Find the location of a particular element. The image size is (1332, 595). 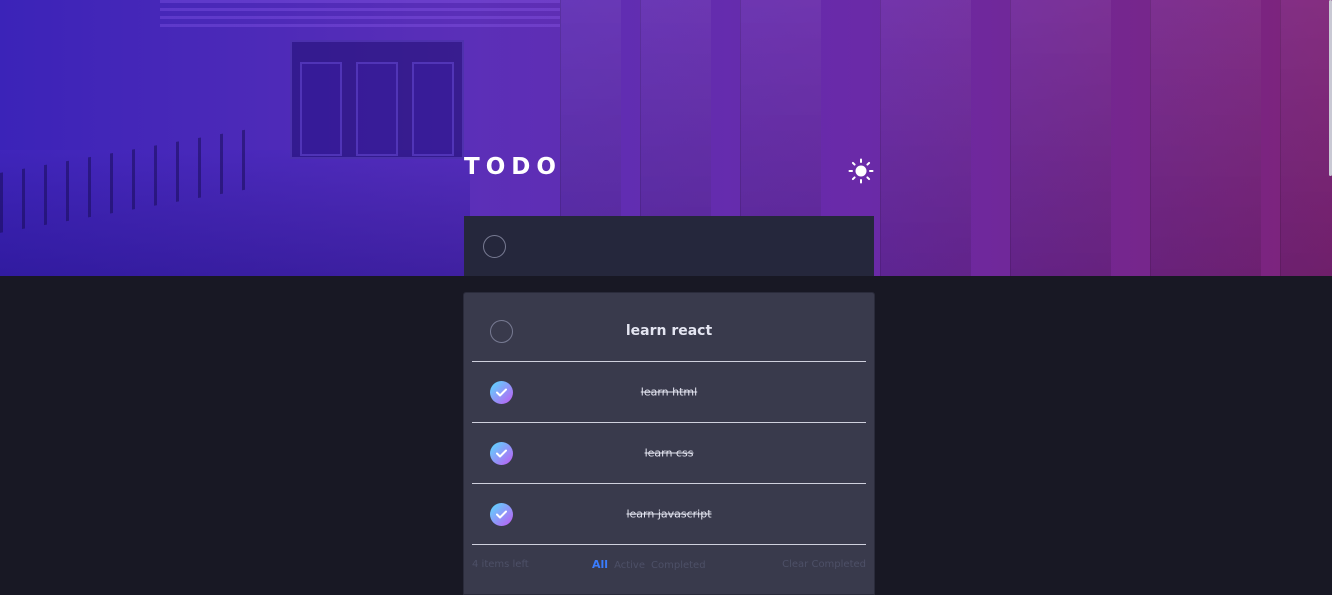

new-todo-bar is located at coordinates (669, 246).